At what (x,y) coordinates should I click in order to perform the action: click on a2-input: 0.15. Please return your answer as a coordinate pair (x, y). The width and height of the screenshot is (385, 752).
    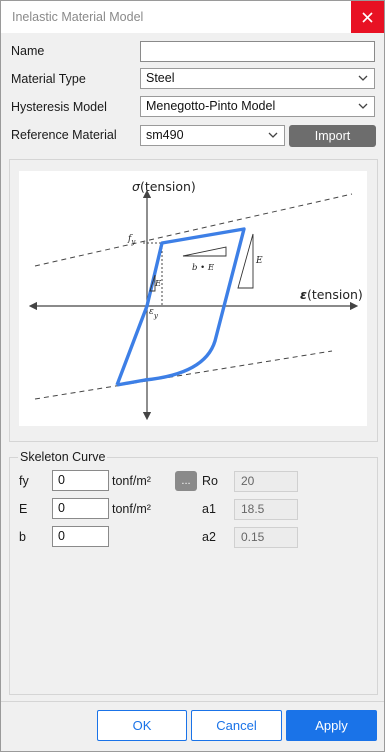
    Looking at the image, I should click on (266, 537).